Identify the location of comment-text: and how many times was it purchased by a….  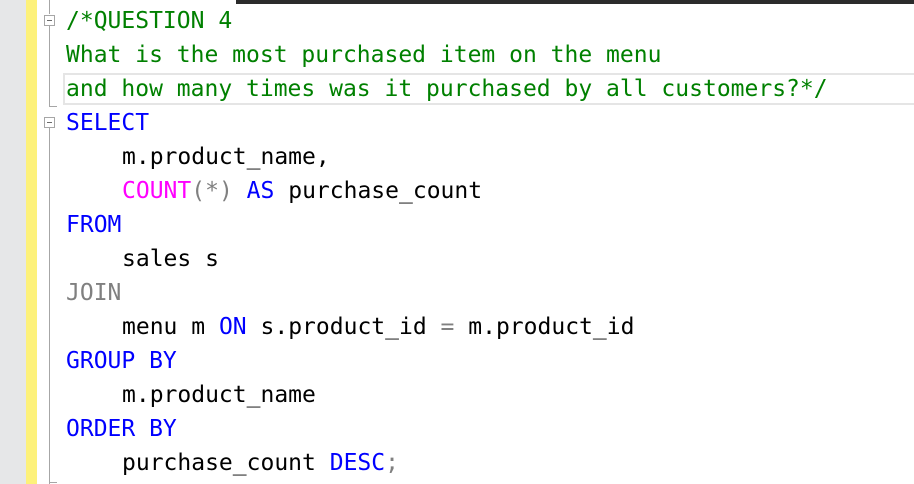
(447, 89).